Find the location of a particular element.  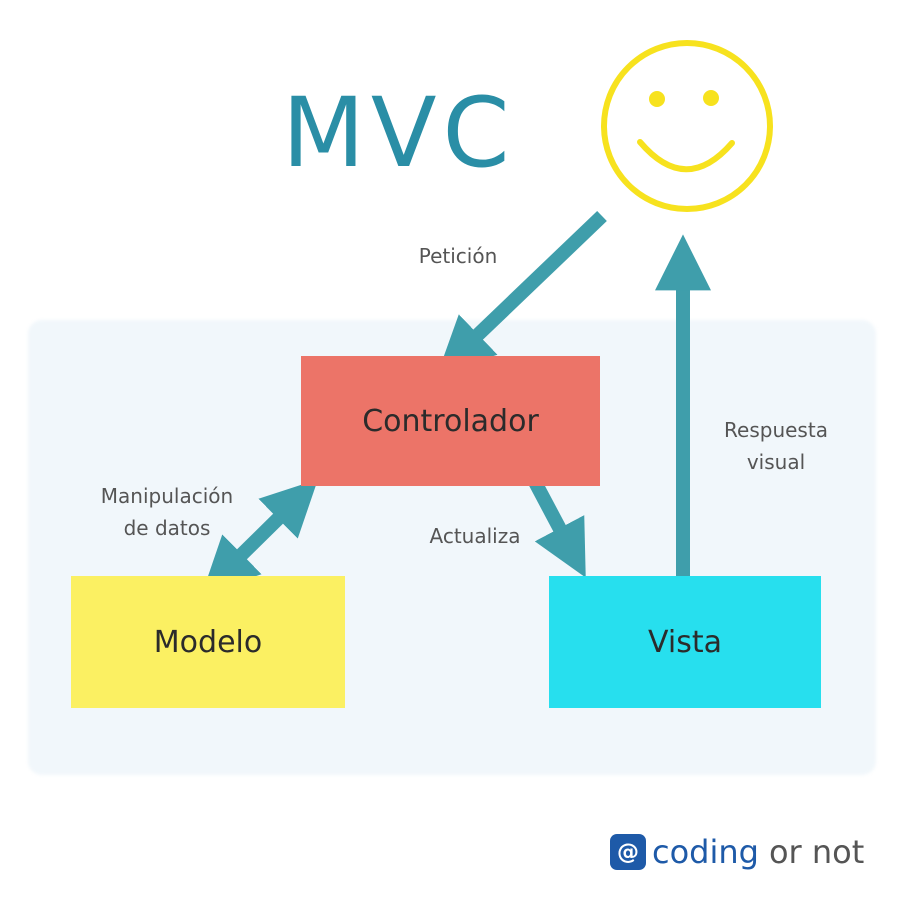

peticion-label: Petición is located at coordinates (458, 256).